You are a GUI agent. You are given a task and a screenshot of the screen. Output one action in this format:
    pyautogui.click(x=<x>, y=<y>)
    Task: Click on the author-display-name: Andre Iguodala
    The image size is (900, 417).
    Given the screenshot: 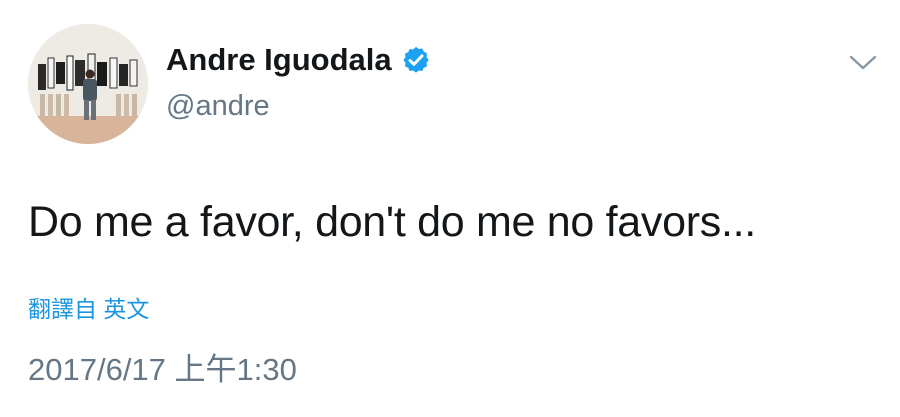 What is the action you would take?
    pyautogui.click(x=279, y=60)
    